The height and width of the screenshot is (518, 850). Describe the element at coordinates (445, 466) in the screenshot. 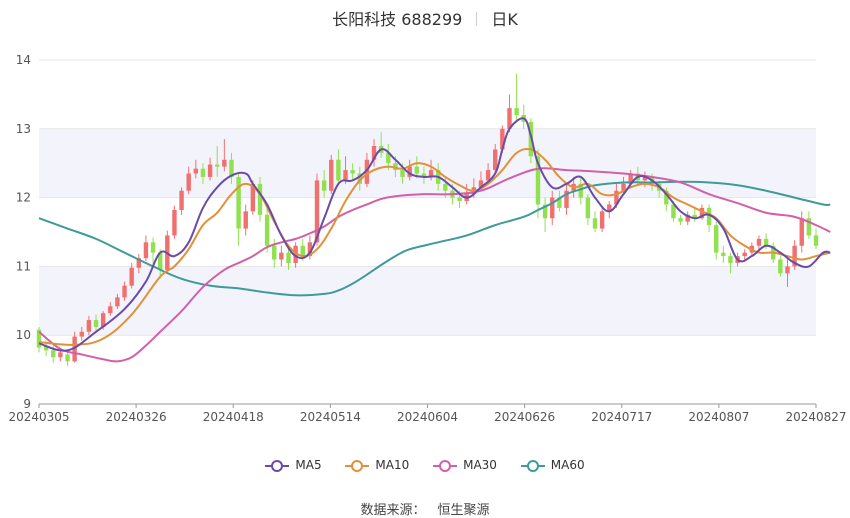

I see `legend-ma30-marker` at that location.